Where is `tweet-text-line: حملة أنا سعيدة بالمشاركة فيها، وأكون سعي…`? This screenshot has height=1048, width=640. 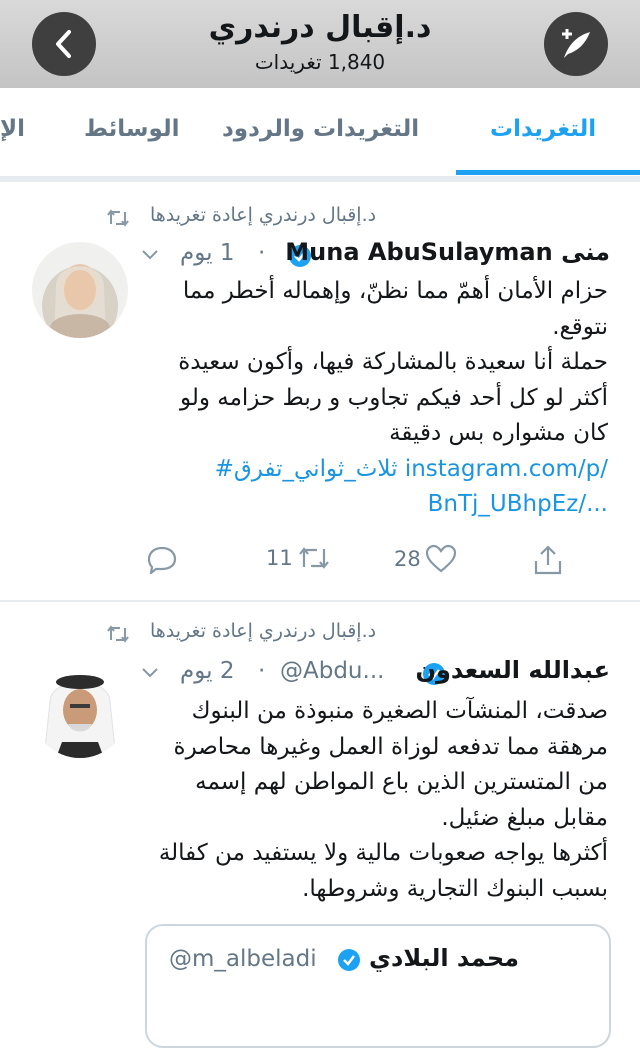 tweet-text-line: حملة أنا سعيدة بالمشاركة فيها، وأكون سعي… is located at coordinates (393, 397).